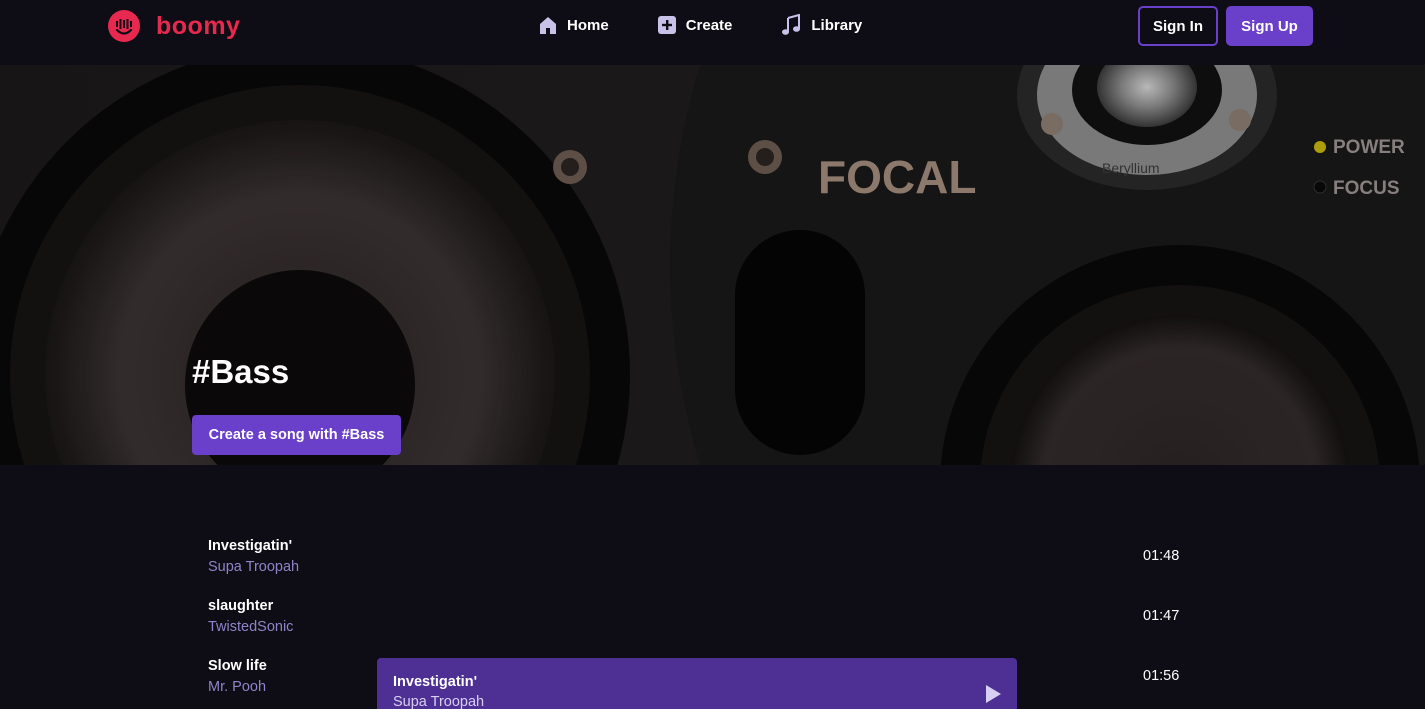 Image resolution: width=1425 pixels, height=709 pixels. I want to click on song-title: Investigatin', so click(250, 546).